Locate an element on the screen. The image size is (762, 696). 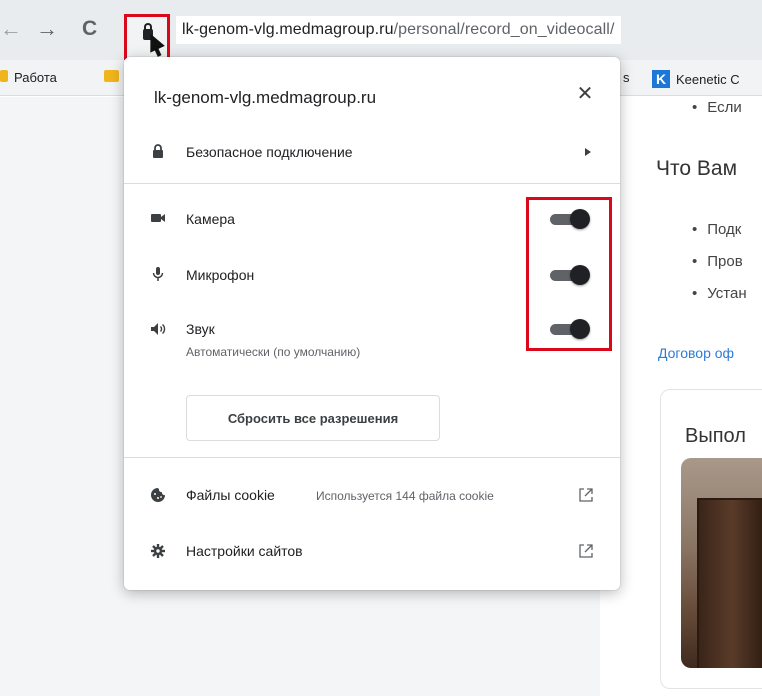
bookmark-label: Работа is located at coordinates (35, 77).